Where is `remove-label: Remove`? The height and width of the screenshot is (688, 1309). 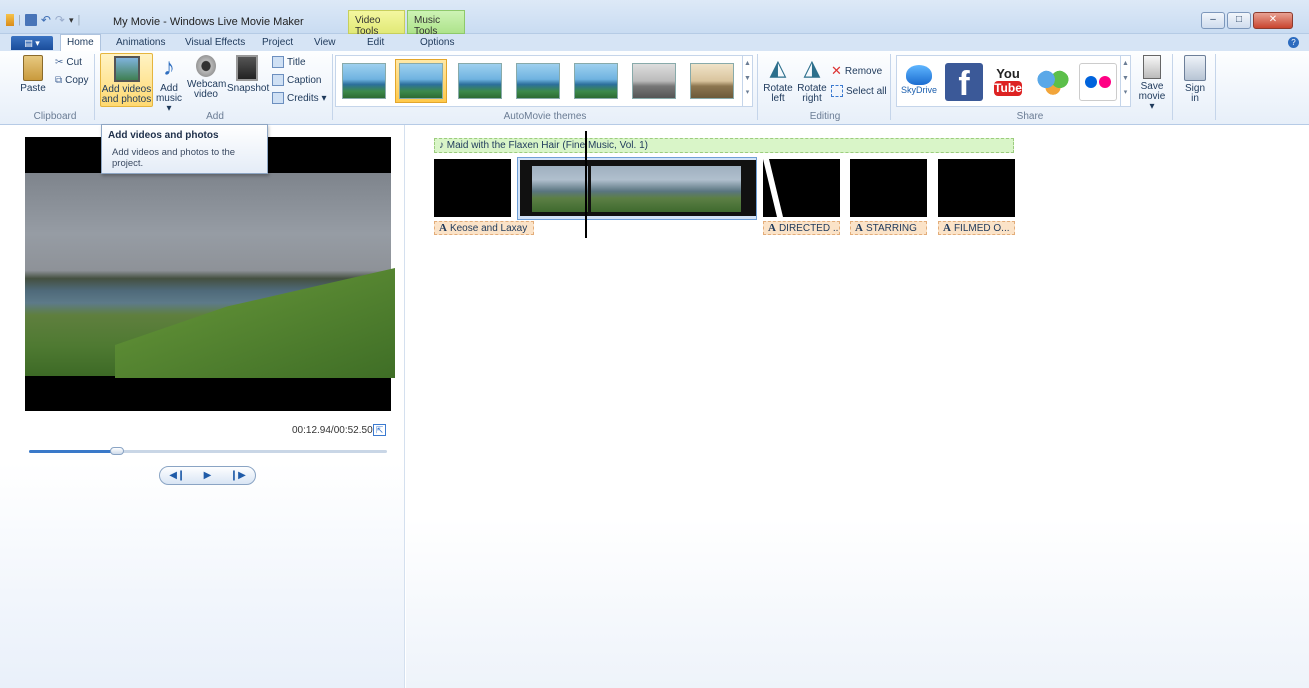
remove-label: Remove is located at coordinates (863, 71).